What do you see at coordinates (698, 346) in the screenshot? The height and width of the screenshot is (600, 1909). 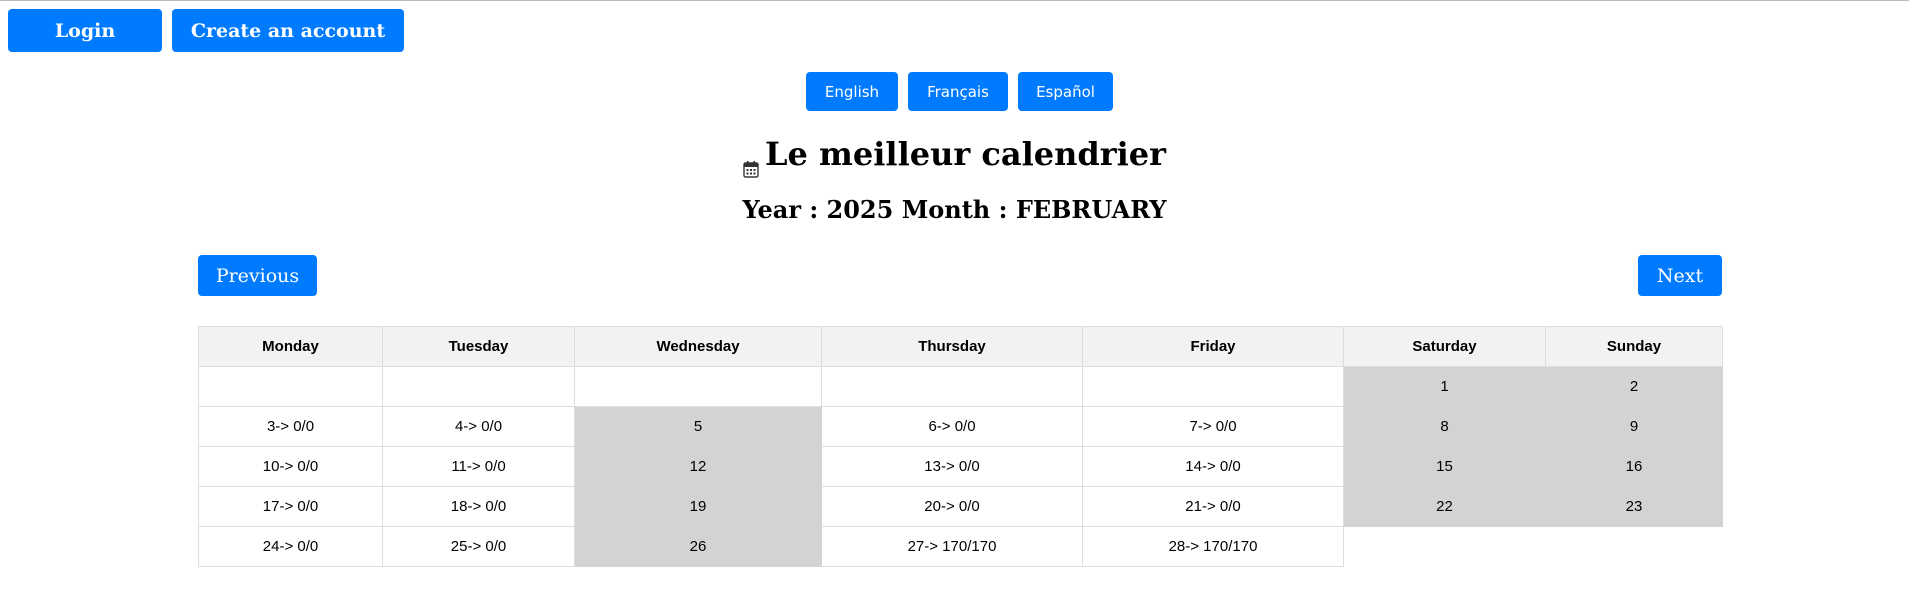 I see `weekday-header: Wednesday` at bounding box center [698, 346].